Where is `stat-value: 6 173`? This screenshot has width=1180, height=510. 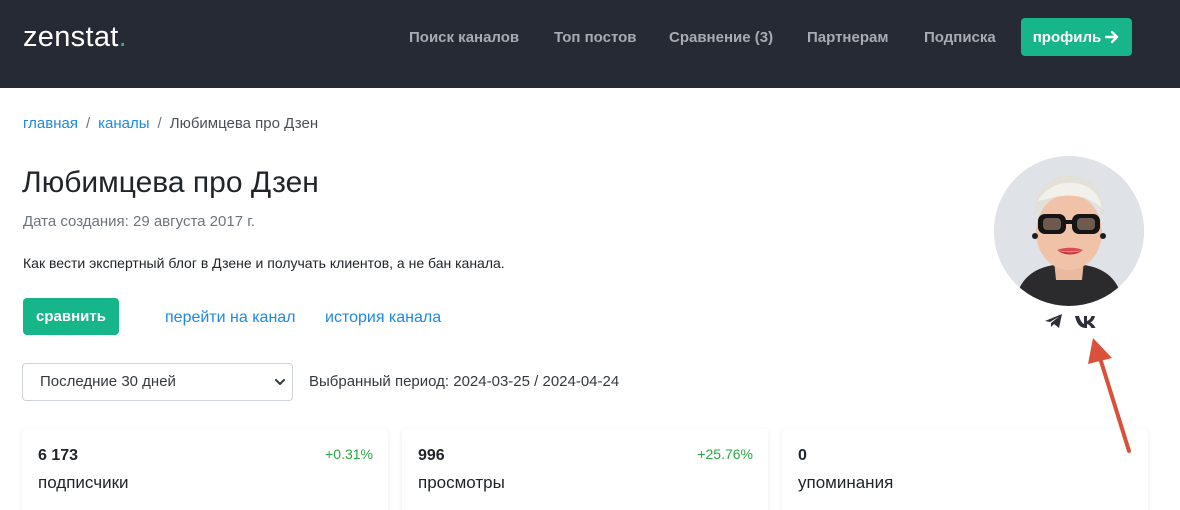
stat-value: 6 173 is located at coordinates (58, 455).